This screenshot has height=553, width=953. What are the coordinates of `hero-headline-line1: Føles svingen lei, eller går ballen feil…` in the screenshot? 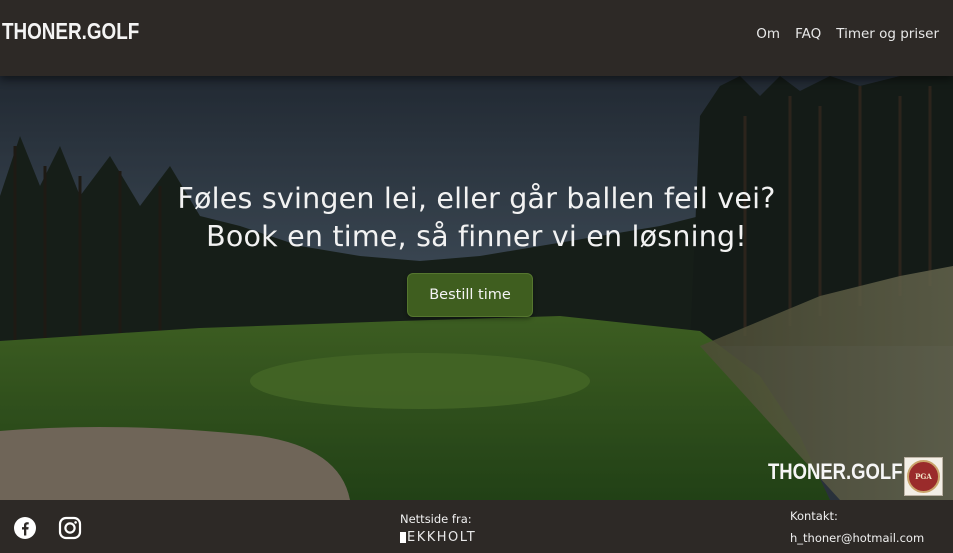 It's located at (476, 198).